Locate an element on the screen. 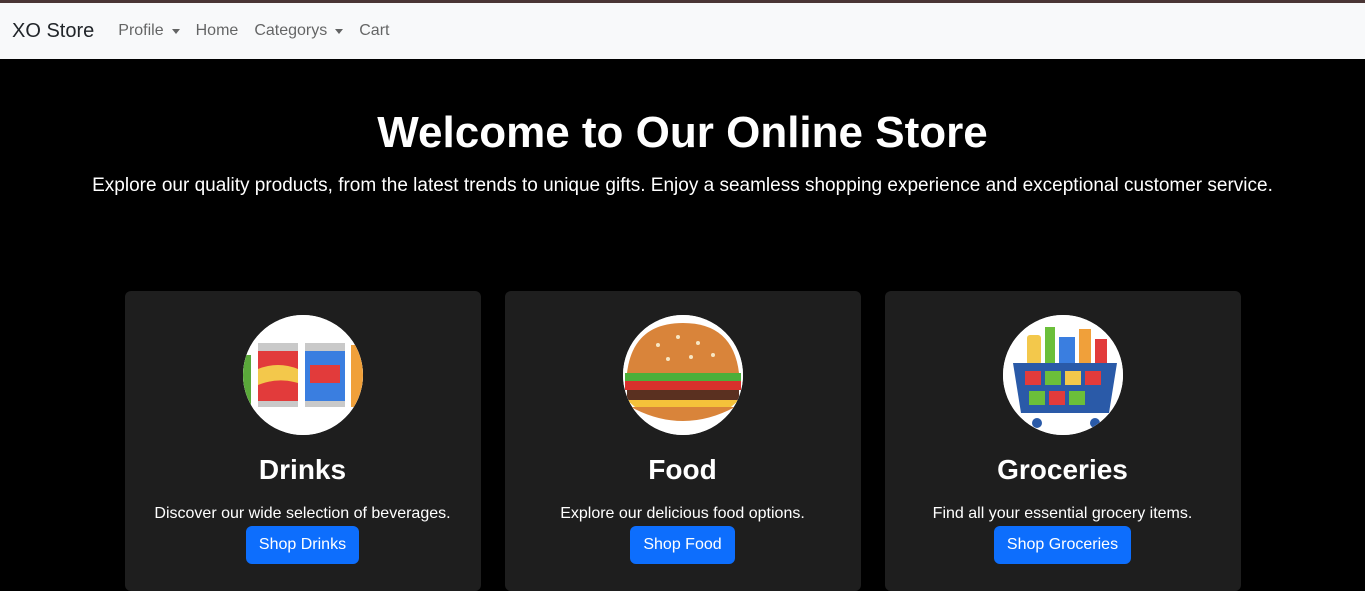 This screenshot has width=1365, height=591. burger-icon is located at coordinates (682, 375).